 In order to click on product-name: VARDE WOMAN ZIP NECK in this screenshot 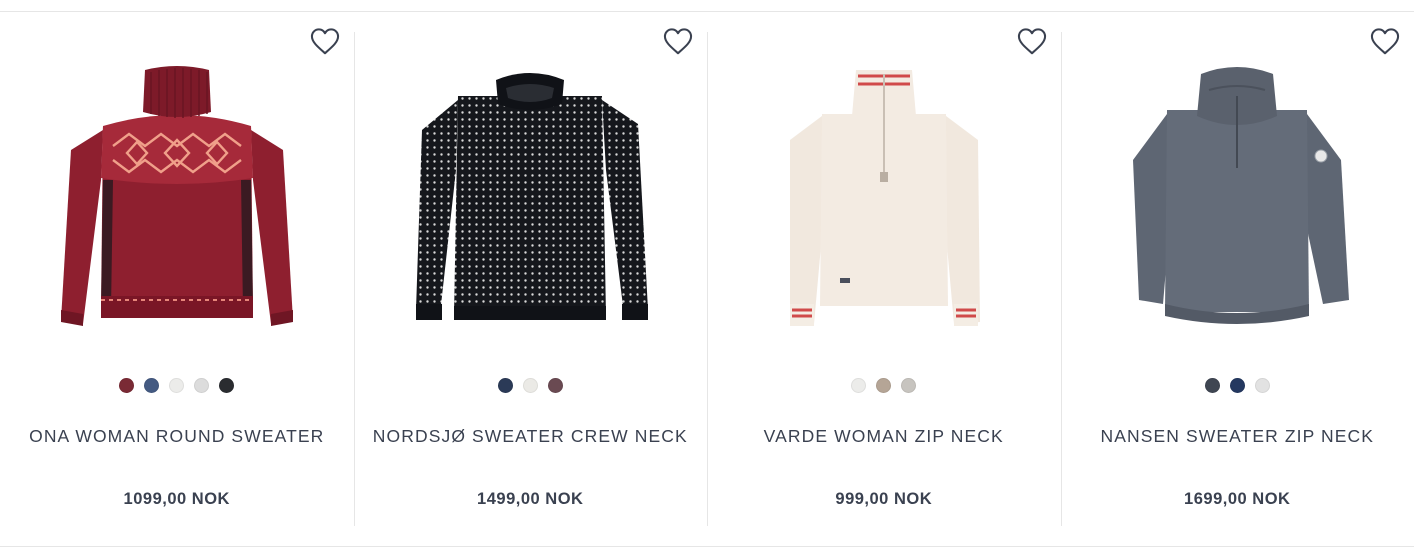, I will do `click(884, 436)`.